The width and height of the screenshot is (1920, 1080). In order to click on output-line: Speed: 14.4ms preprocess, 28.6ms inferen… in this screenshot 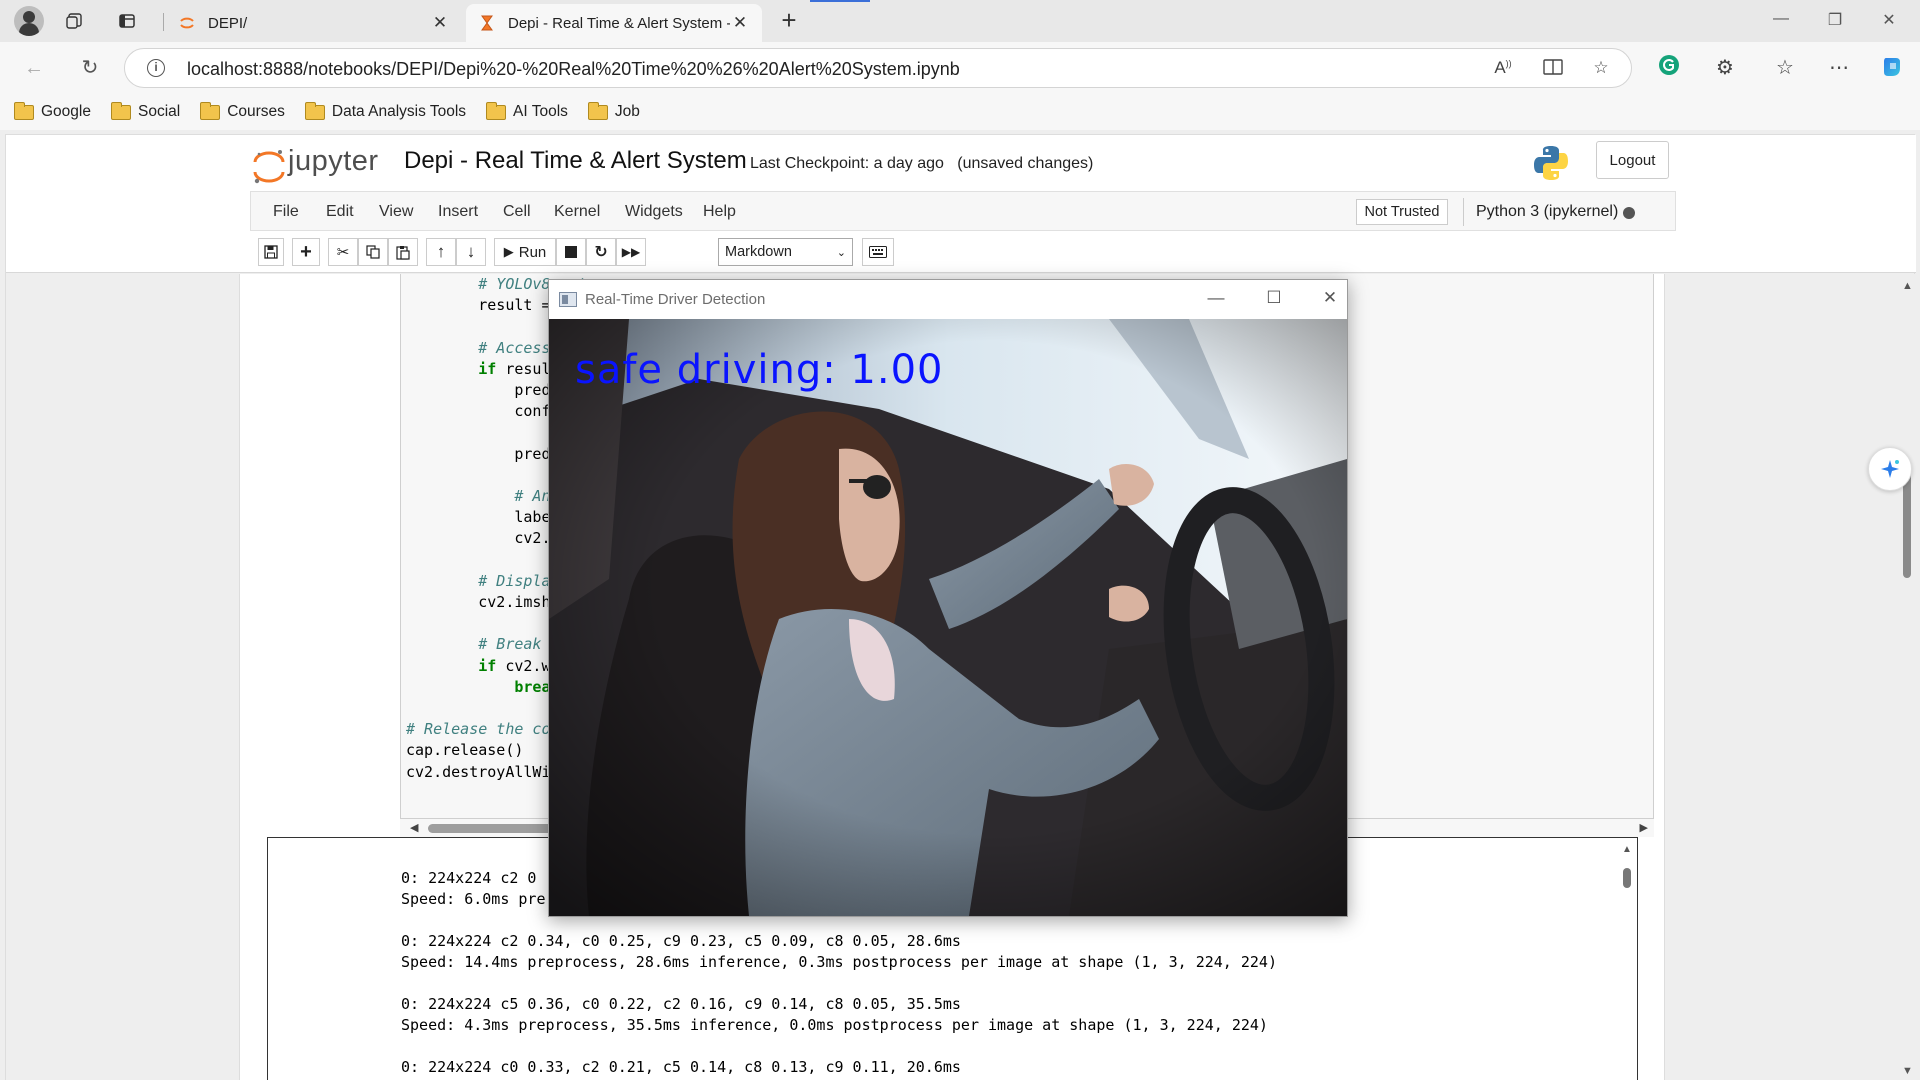, I will do `click(839, 962)`.